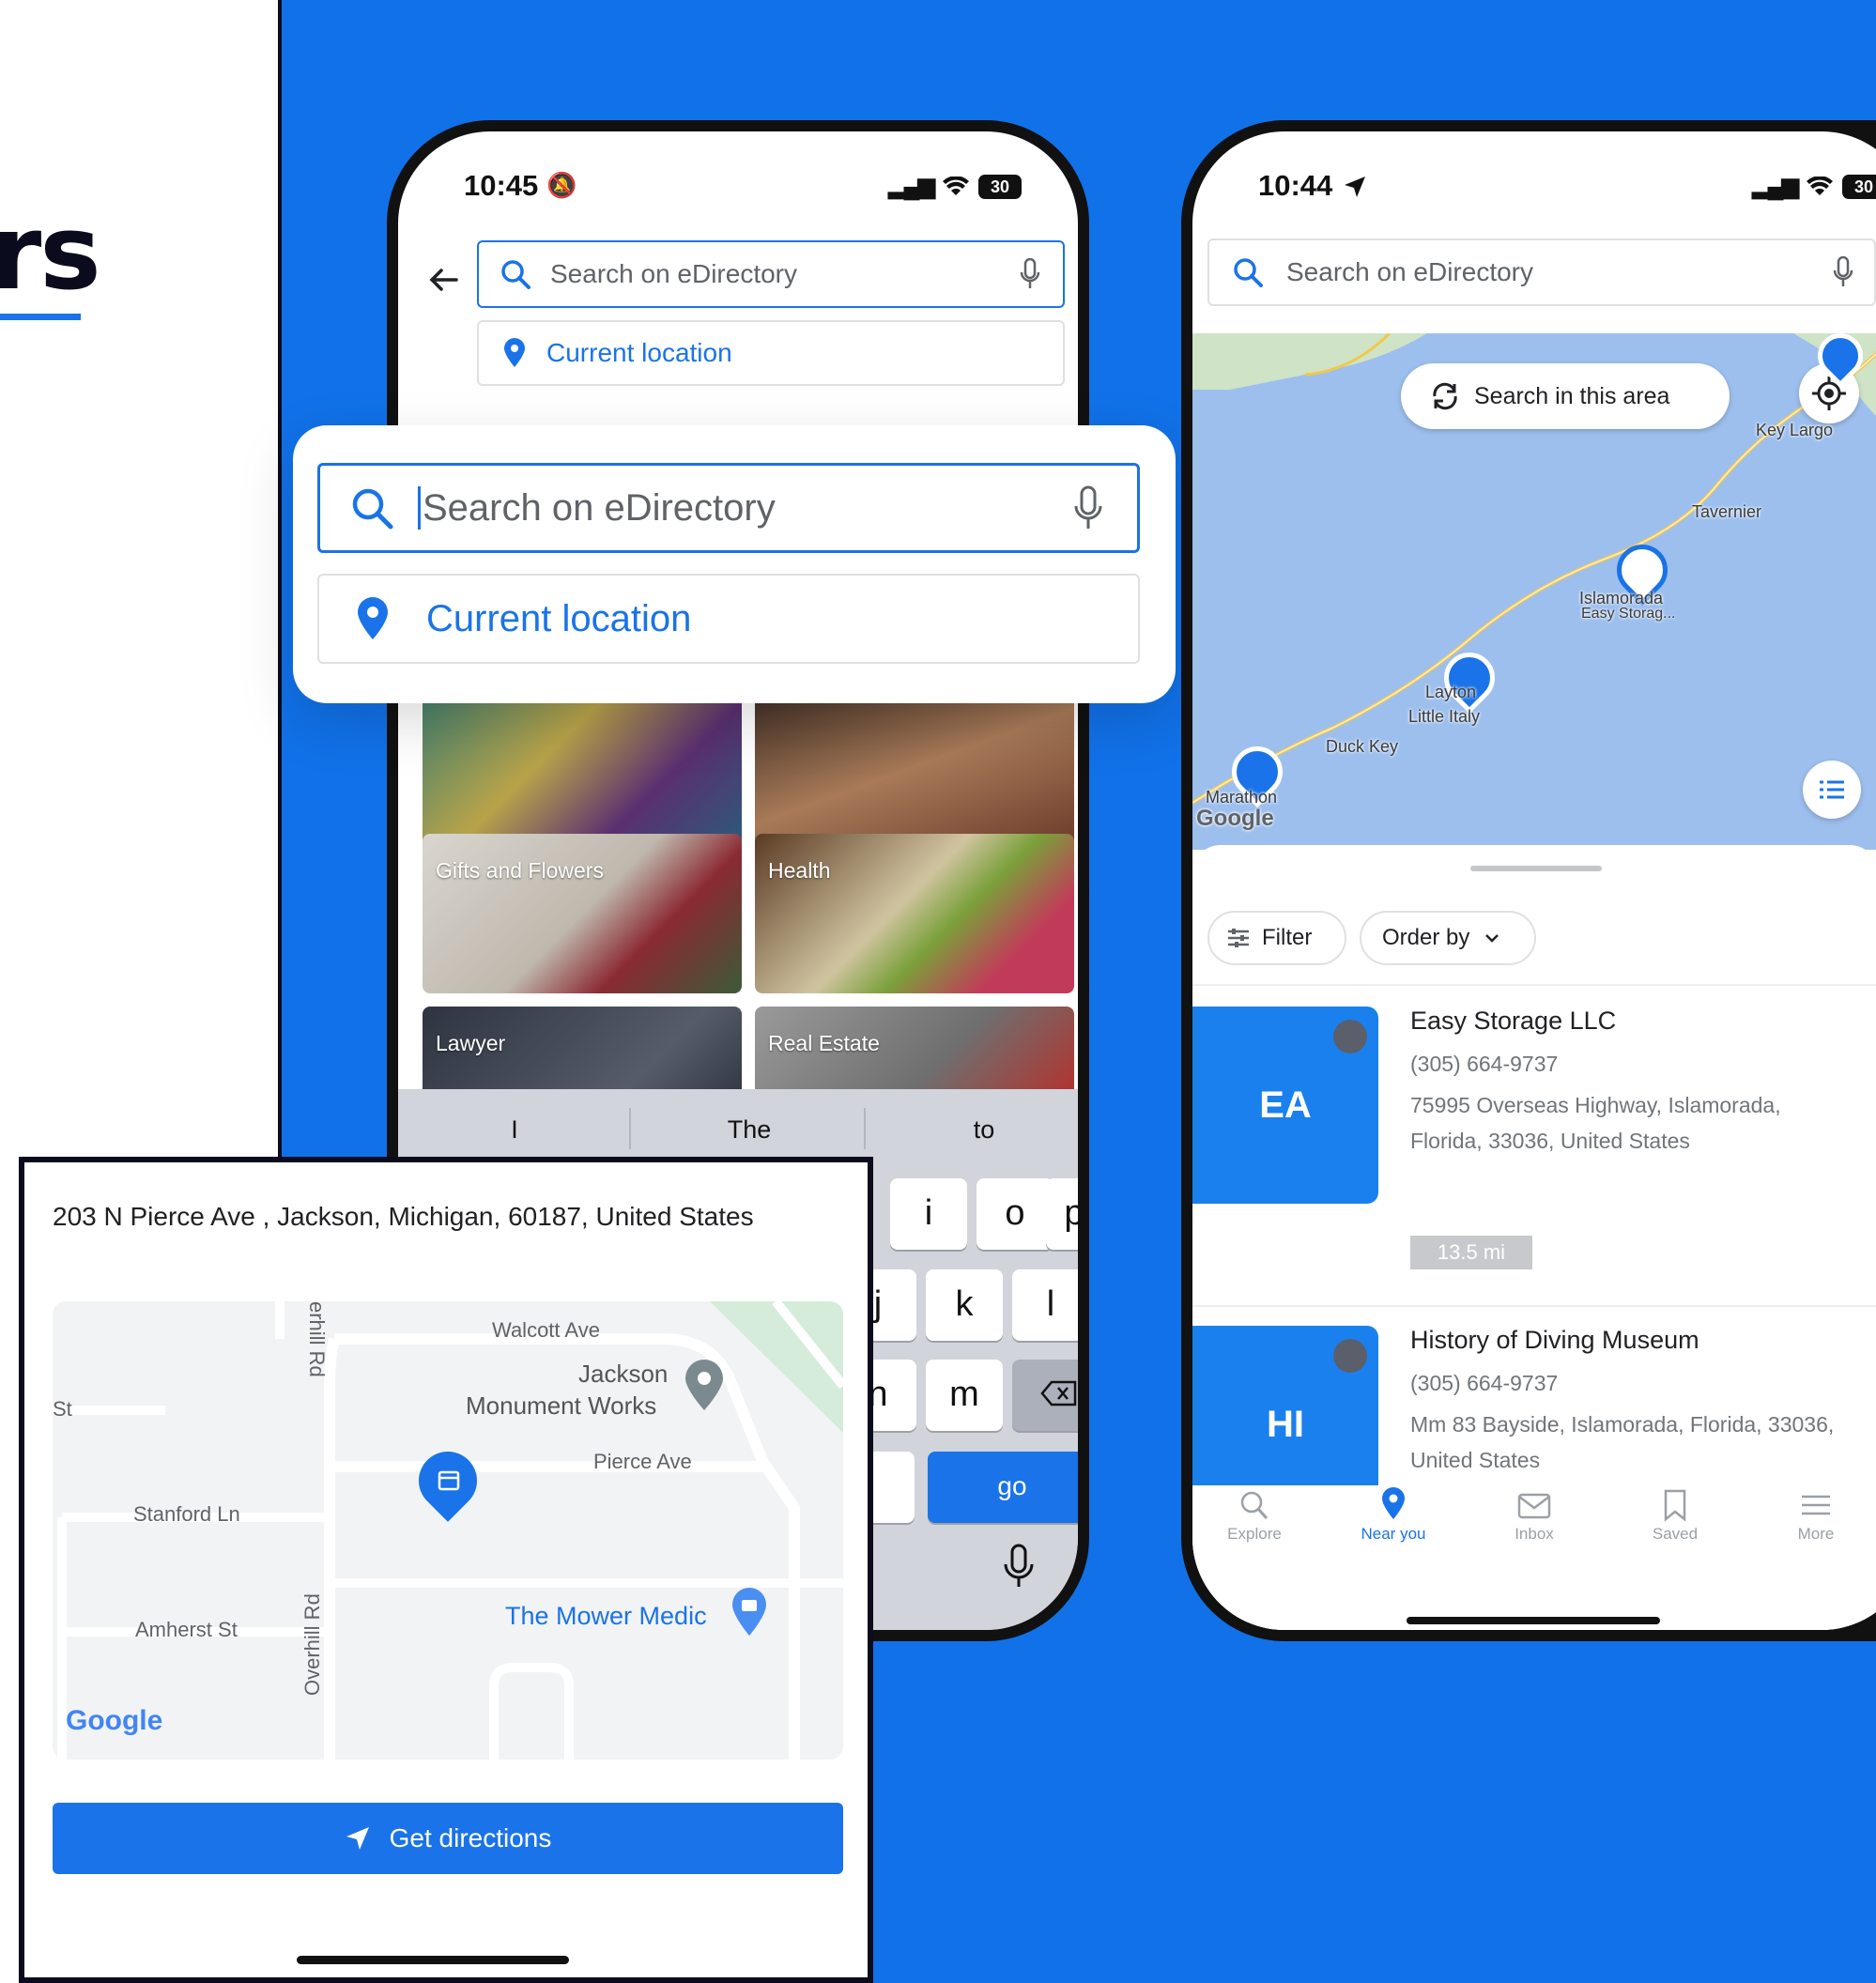 Image resolution: width=1876 pixels, height=1983 pixels. I want to click on search-input-large: Search on eDirectory, so click(728, 508).